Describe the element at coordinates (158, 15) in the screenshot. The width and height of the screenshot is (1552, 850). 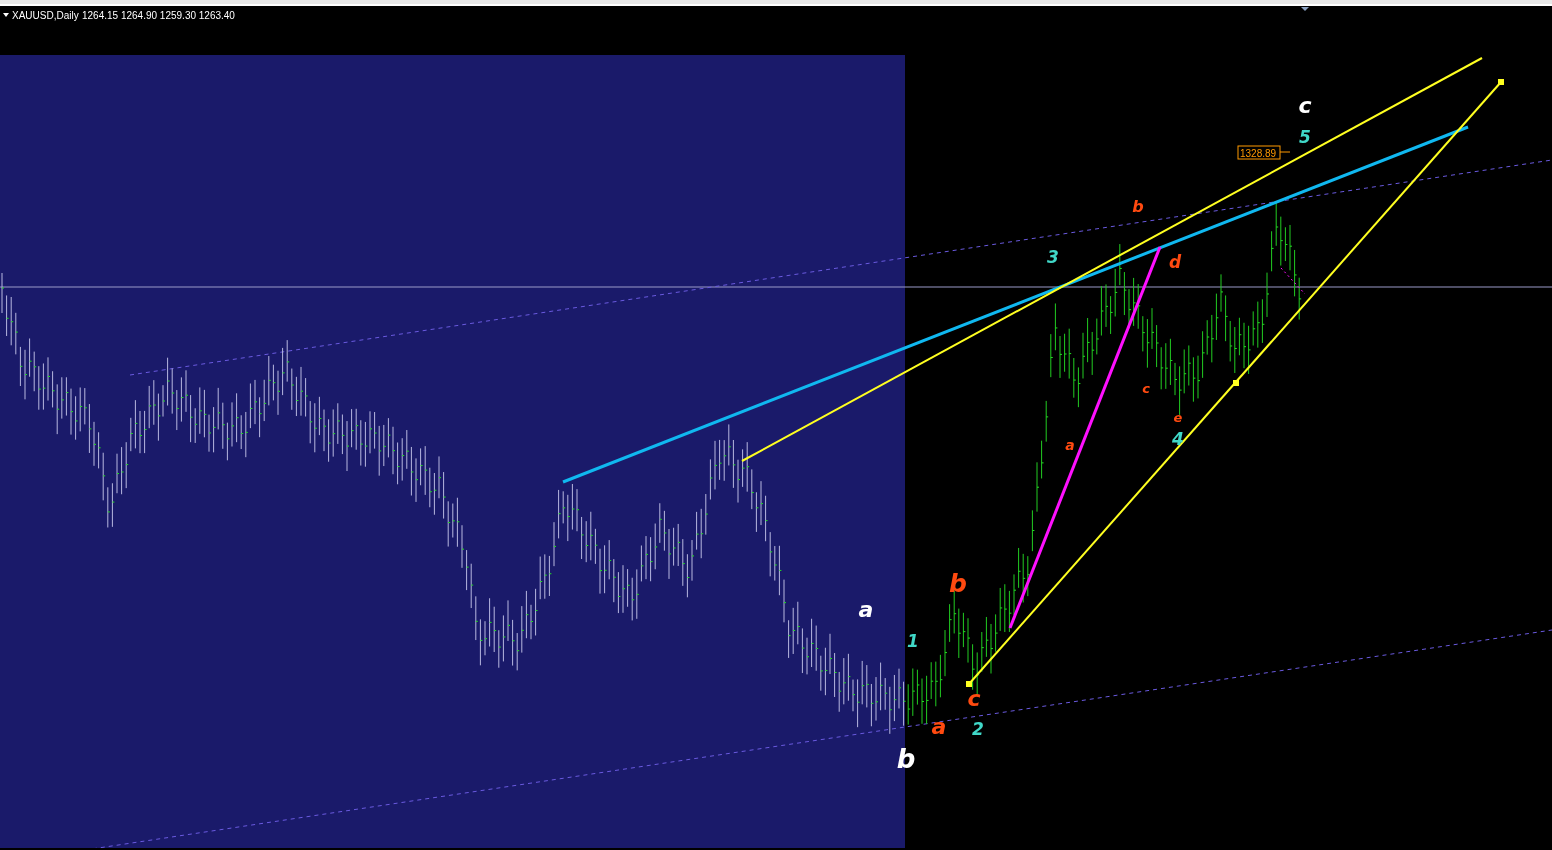
I see `ohlc-values: 1264.15 1264.90 1259.30 1263.40` at that location.